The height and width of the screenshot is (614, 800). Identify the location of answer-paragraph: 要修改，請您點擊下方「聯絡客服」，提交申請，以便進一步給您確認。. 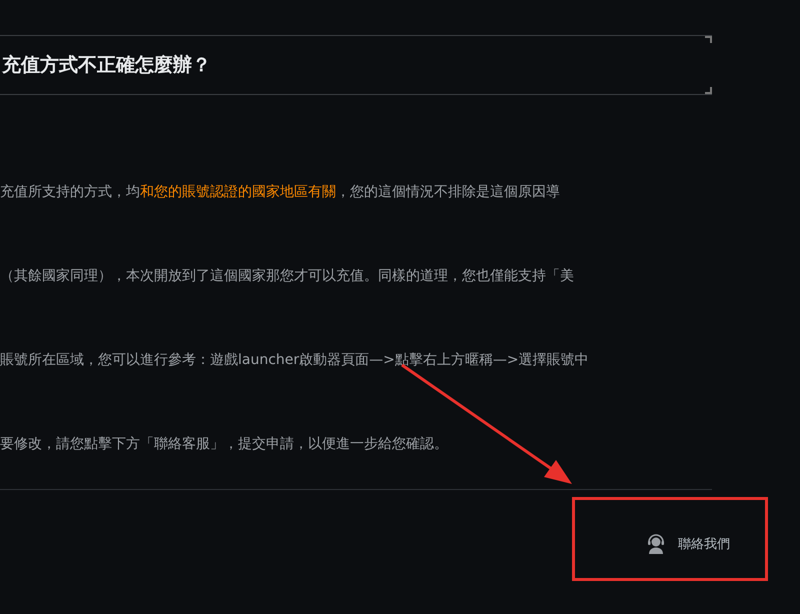
(224, 443).